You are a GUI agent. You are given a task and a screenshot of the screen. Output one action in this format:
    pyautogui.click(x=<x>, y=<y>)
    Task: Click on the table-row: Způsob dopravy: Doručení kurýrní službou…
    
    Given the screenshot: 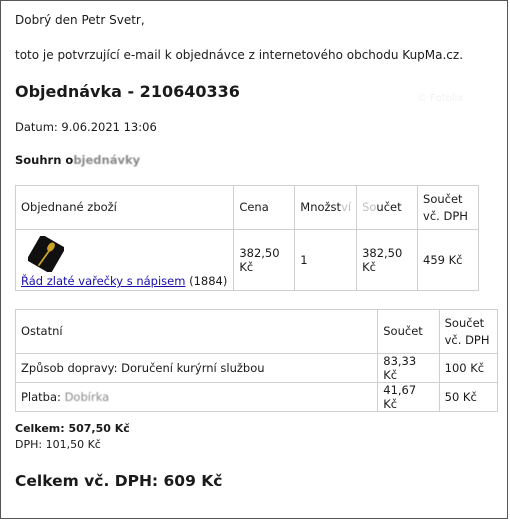 What is the action you would take?
    pyautogui.click(x=256, y=368)
    